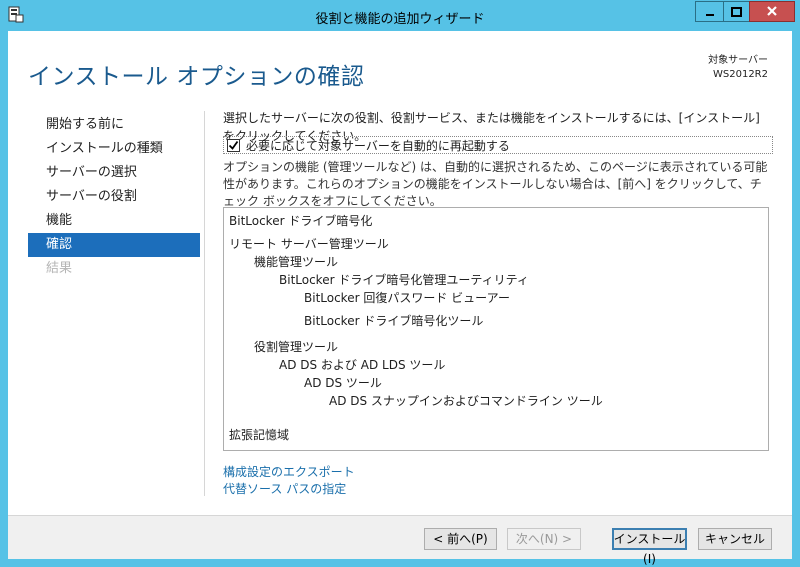 This screenshot has height=567, width=800. I want to click on maximize-button, so click(736, 11).